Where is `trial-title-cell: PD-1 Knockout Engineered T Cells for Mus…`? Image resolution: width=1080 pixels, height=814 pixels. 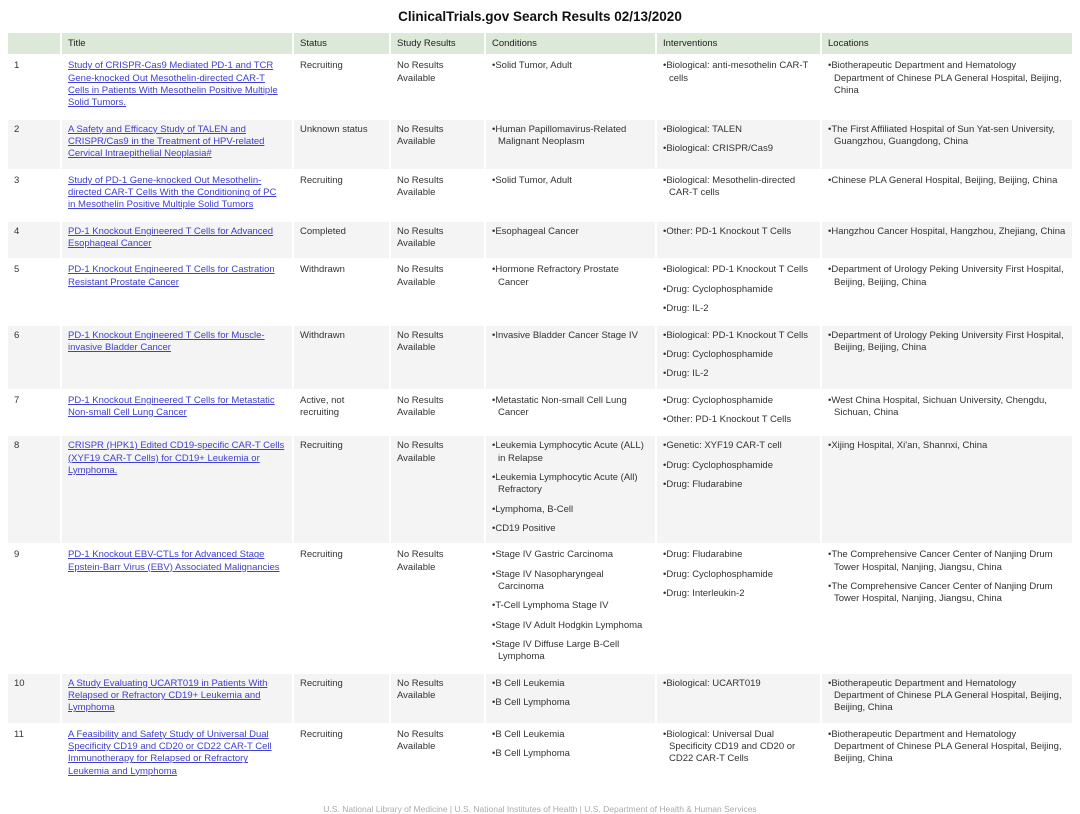 trial-title-cell: PD-1 Knockout Engineered T Cells for Mus… is located at coordinates (177, 357).